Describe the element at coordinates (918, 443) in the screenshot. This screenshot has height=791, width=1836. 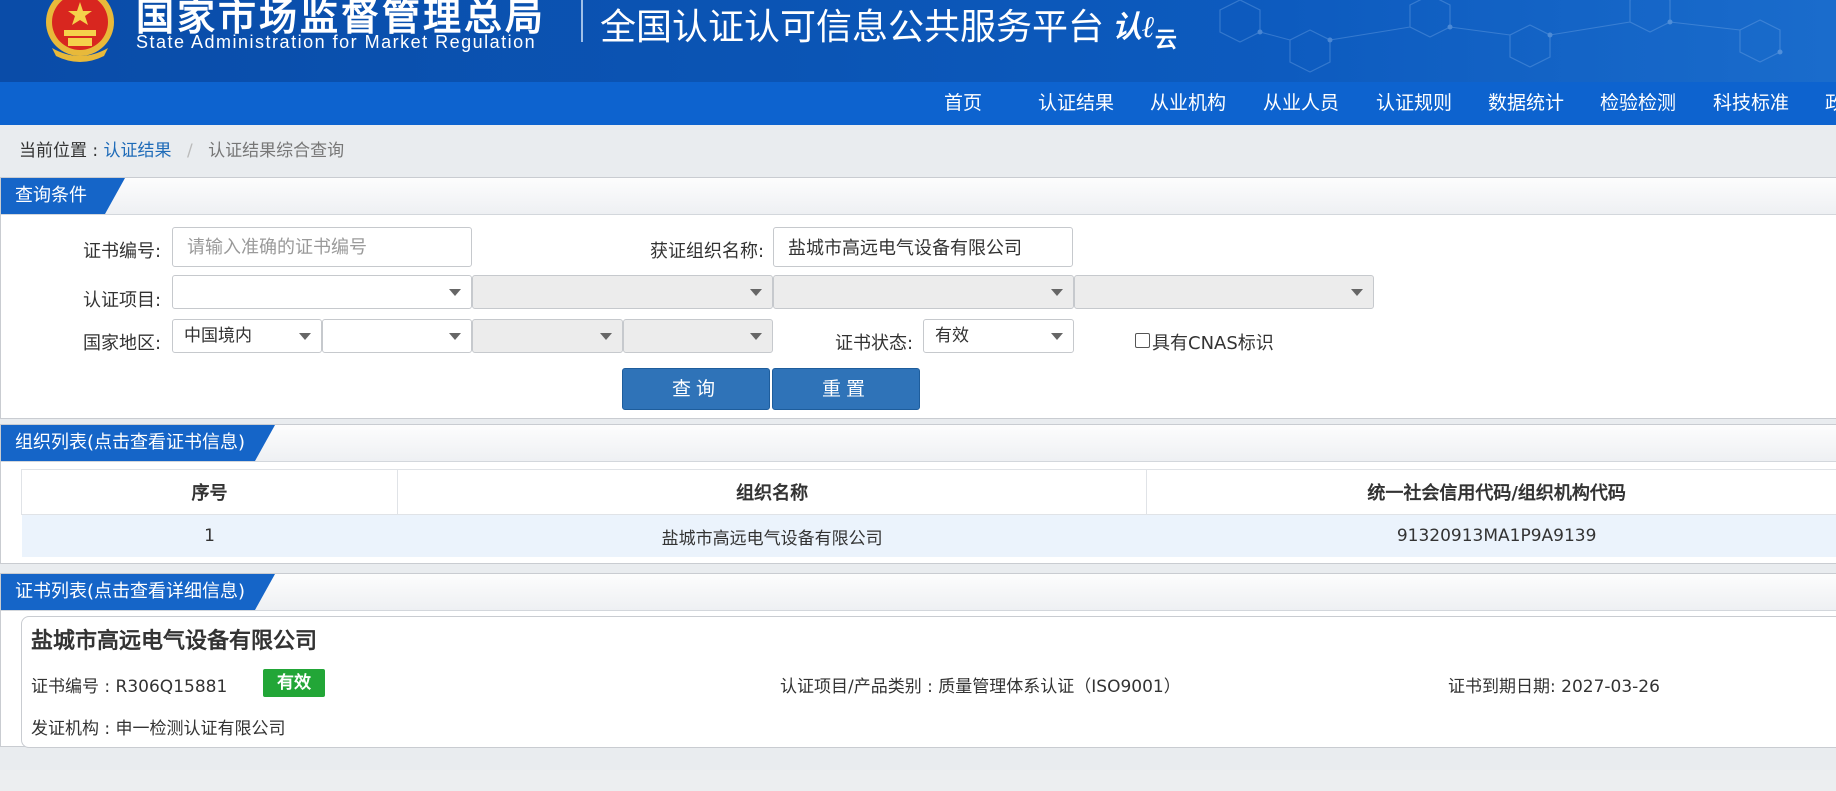
I see `org-list-panel-header: 组织列表(点击查看证书信息)` at that location.